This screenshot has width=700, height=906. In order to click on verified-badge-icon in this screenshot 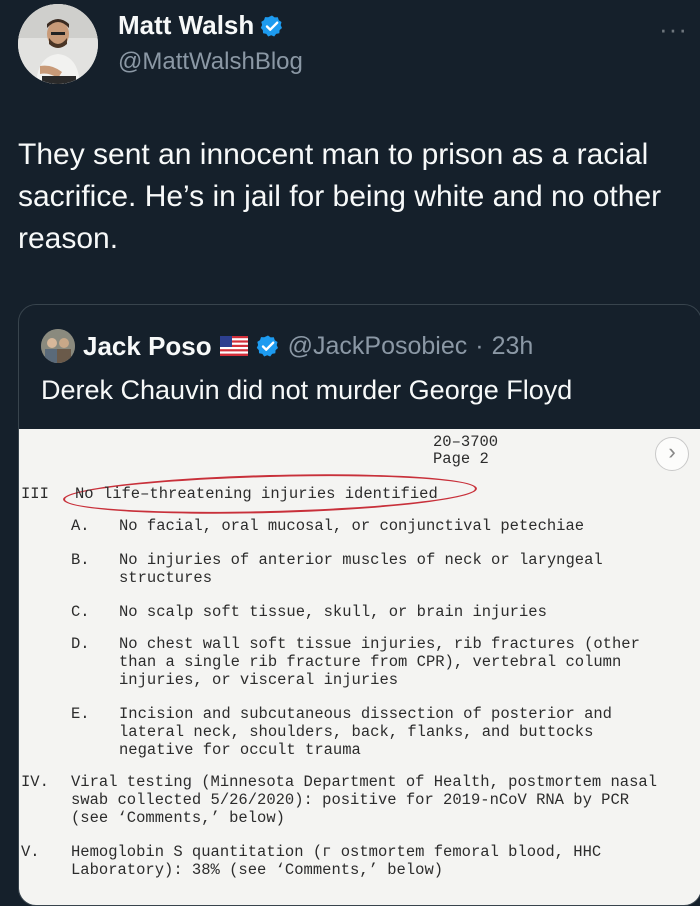, I will do `click(272, 25)`.